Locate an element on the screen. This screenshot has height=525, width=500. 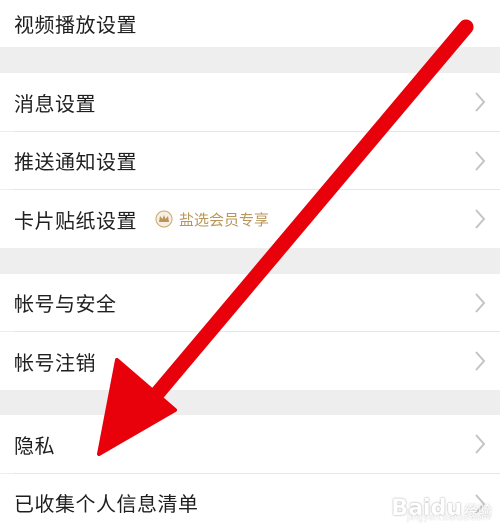
settings-item-label: 已收集个人信息清单 is located at coordinates (106, 504).